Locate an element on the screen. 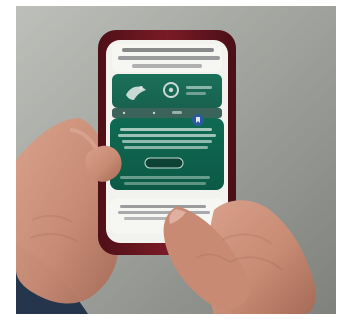  phone-main-content is located at coordinates (167, 154).